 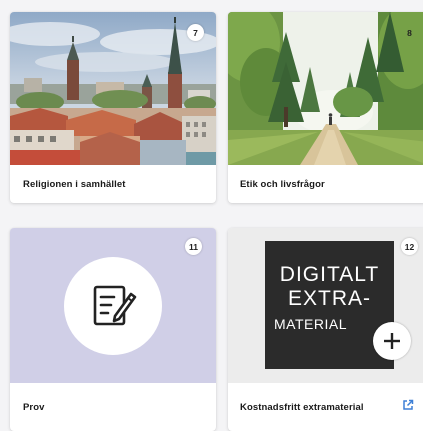 I want to click on exam-edit-icon, so click(x=115, y=305).